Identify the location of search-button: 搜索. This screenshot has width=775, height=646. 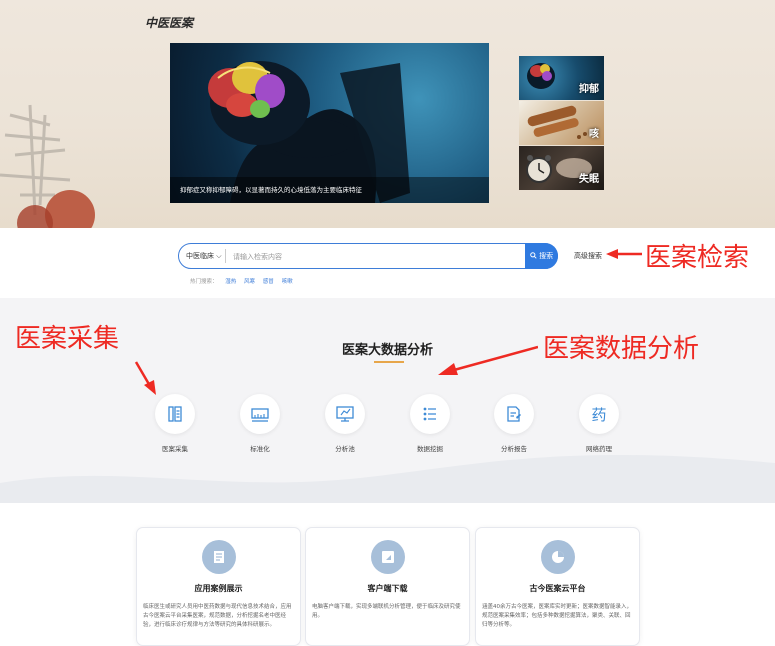
(541, 256).